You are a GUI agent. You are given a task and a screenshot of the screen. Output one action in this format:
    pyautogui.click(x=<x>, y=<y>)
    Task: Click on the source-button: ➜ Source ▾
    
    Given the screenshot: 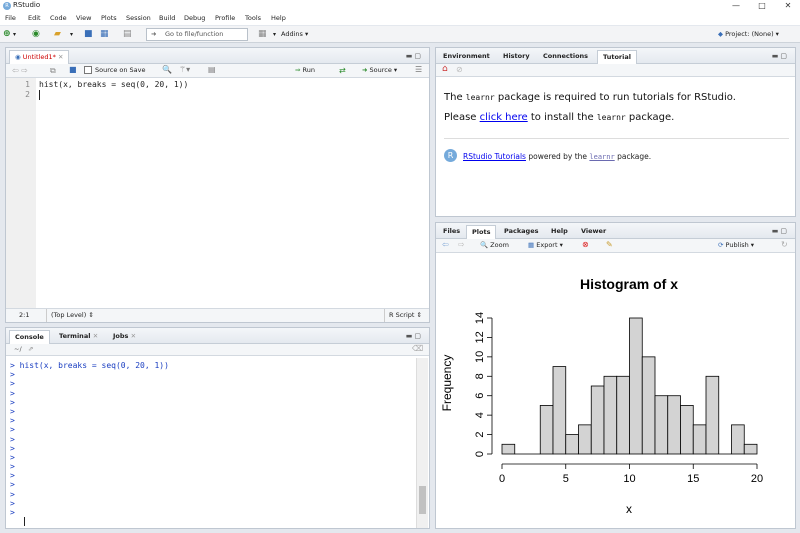 What is the action you would take?
    pyautogui.click(x=379, y=70)
    